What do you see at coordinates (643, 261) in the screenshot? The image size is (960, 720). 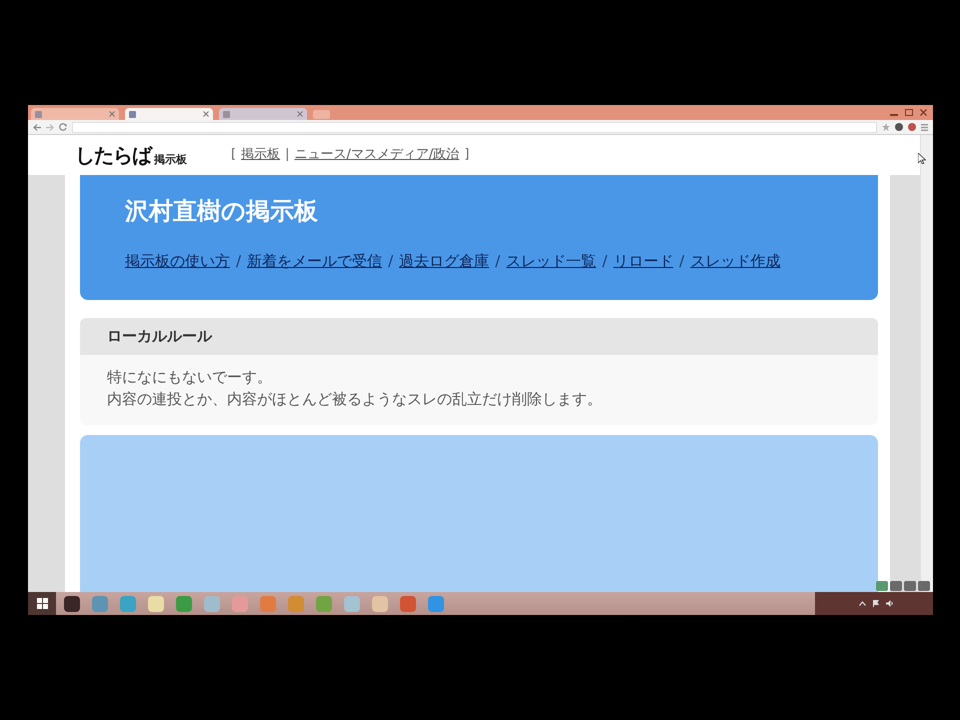 I see `nav-link: リロード` at bounding box center [643, 261].